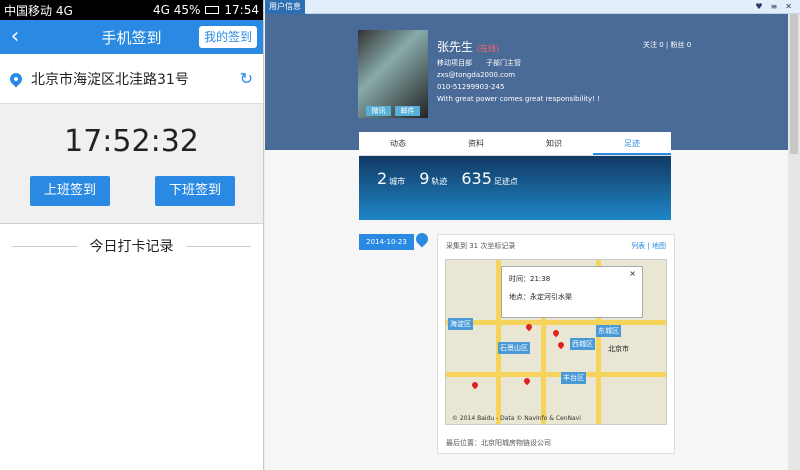  Describe the element at coordinates (481, 246) in the screenshot. I see `feed-title: 采集到 31 次坐标记录` at that location.